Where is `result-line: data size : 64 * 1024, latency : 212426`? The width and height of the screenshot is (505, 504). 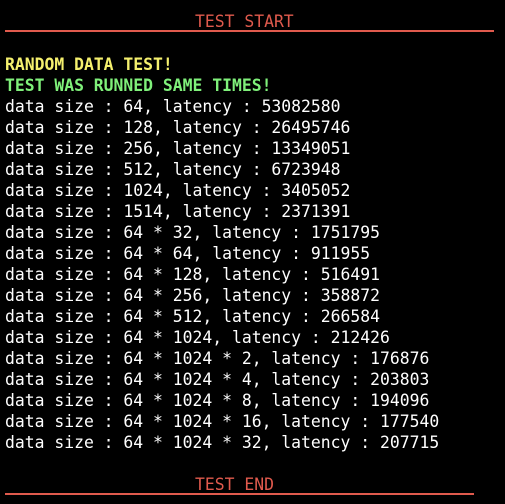 result-line: data size : 64 * 1024, latency : 212426 is located at coordinates (197, 337).